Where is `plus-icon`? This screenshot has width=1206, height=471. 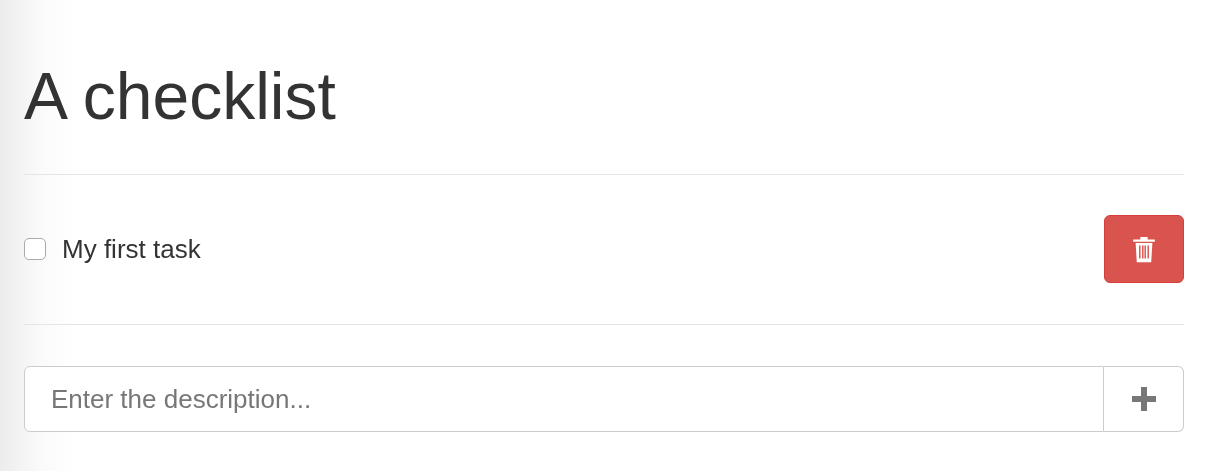
plus-icon is located at coordinates (1143, 399).